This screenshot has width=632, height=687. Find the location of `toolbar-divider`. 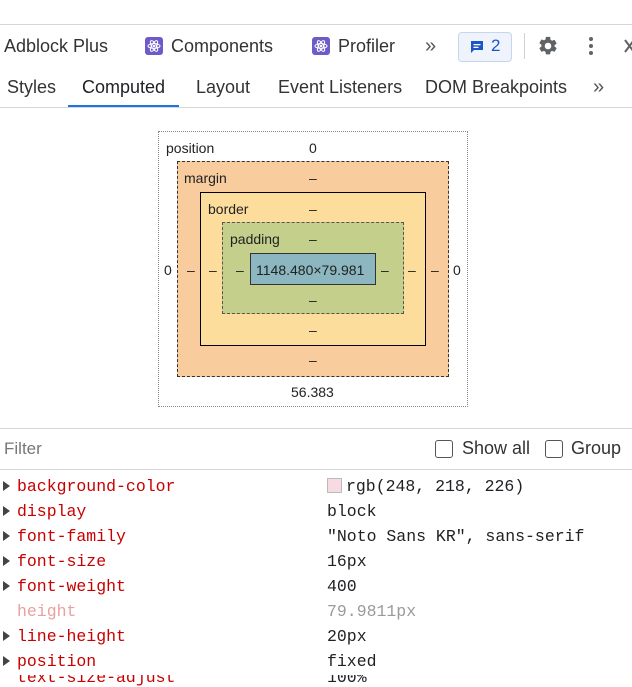

toolbar-divider is located at coordinates (524, 46).